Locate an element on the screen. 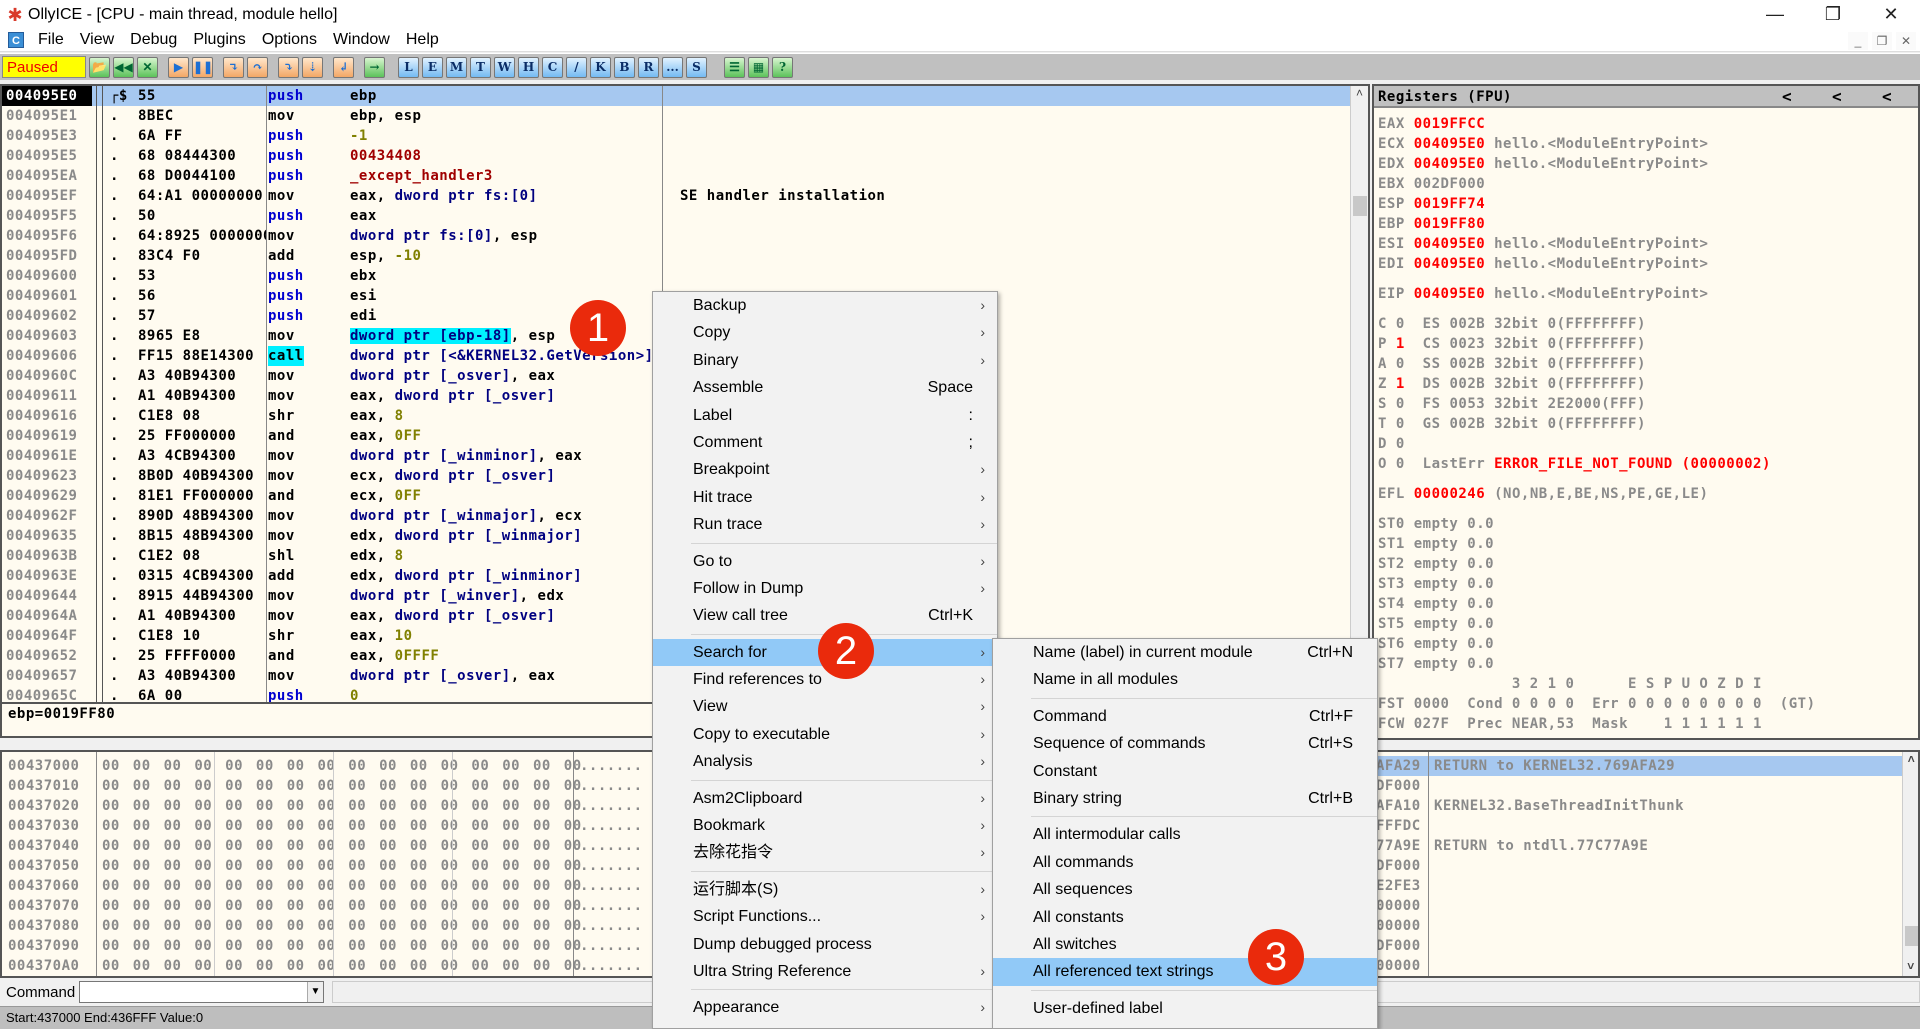 The height and width of the screenshot is (1029, 1920). flag-row: Z 1 DS 002B 32bit 0(FFFFFFFF) is located at coordinates (1512, 384).